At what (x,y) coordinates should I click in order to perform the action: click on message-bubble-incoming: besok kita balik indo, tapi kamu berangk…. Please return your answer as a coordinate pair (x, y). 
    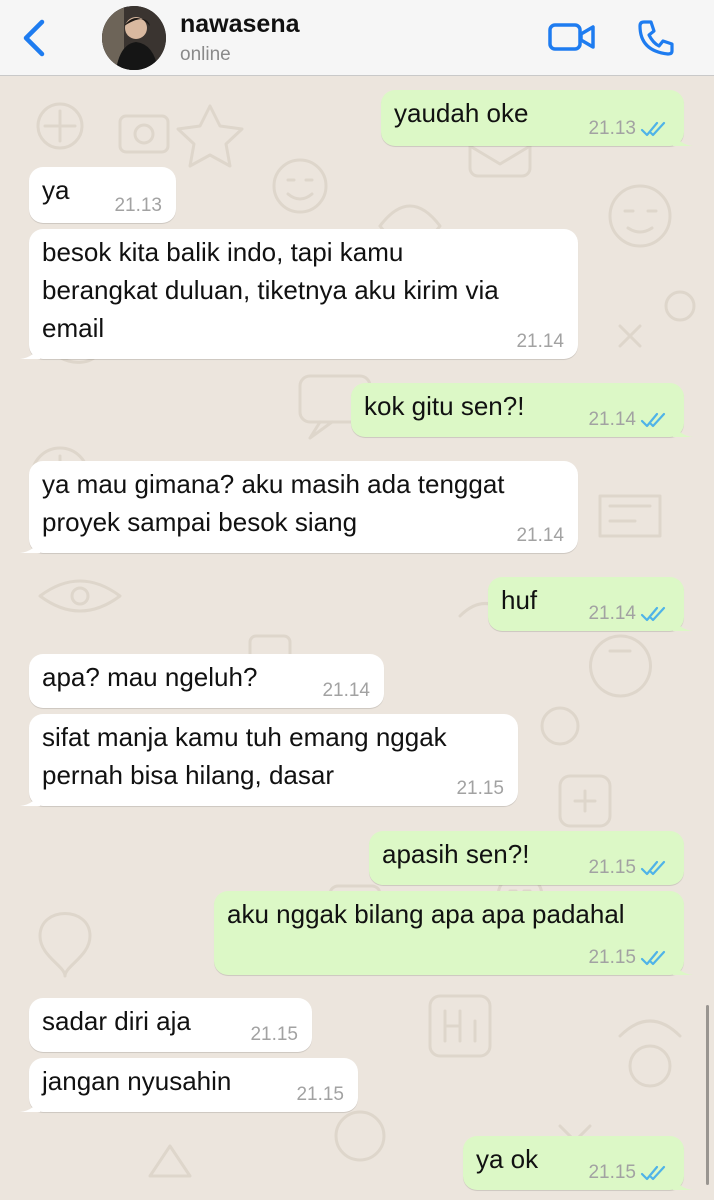
    Looking at the image, I should click on (299, 294).